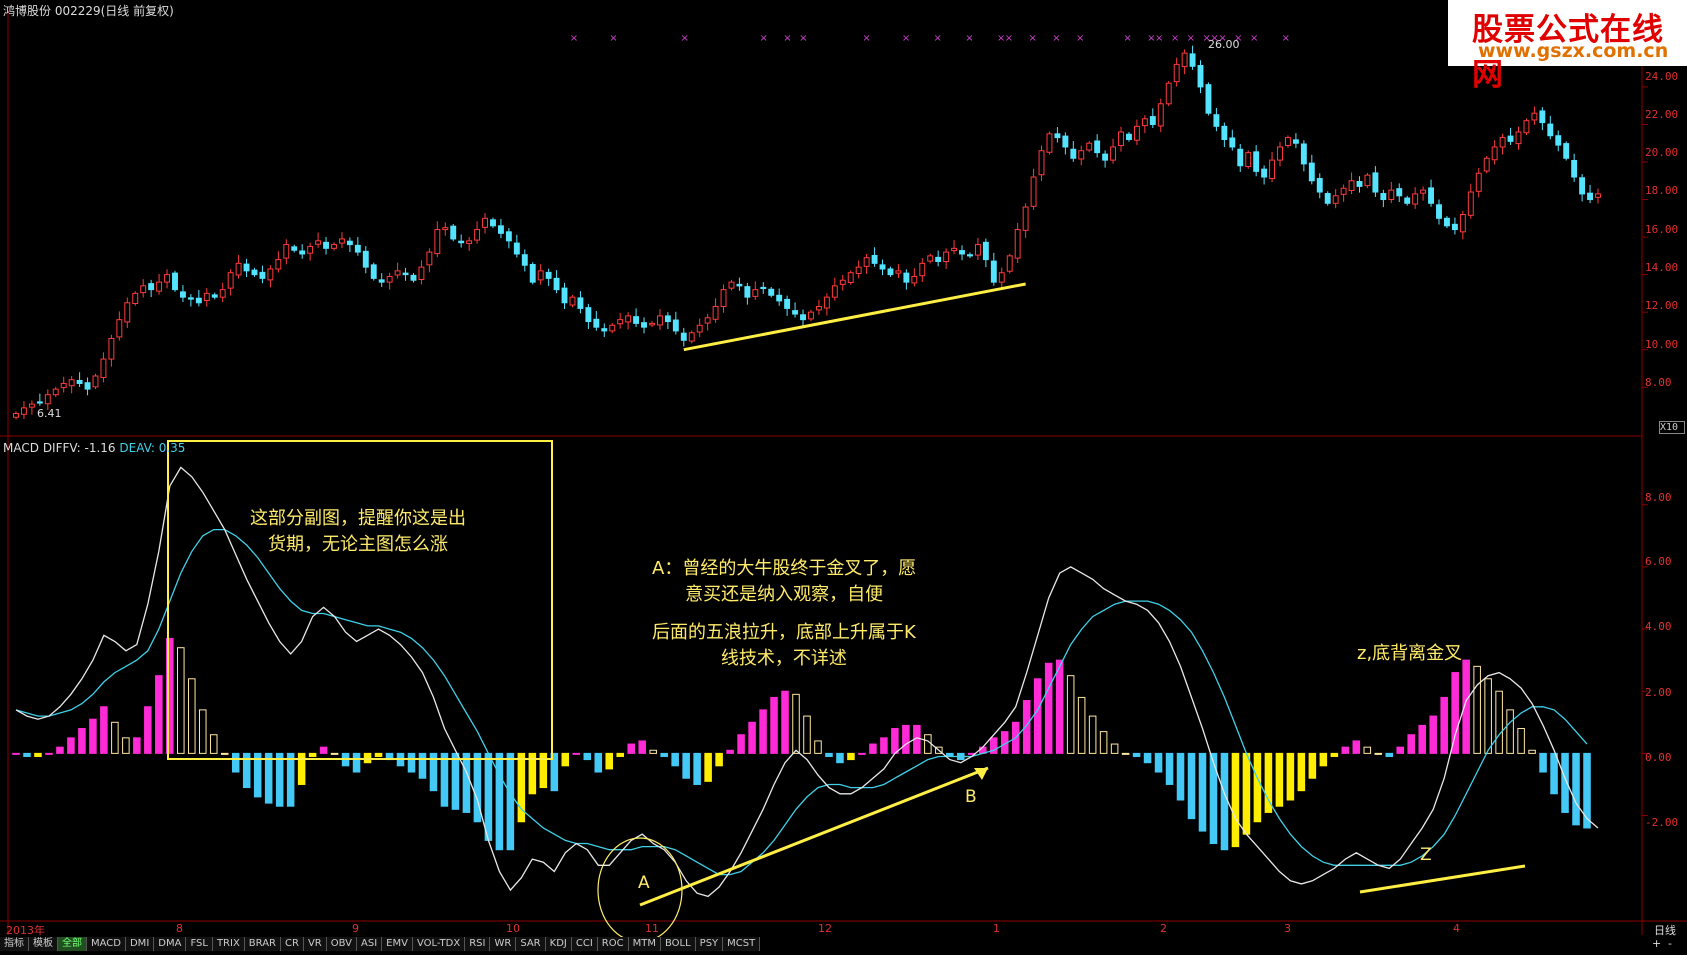 This screenshot has height=955, width=1687. I want to click on tab-cr: CR, so click(292, 944).